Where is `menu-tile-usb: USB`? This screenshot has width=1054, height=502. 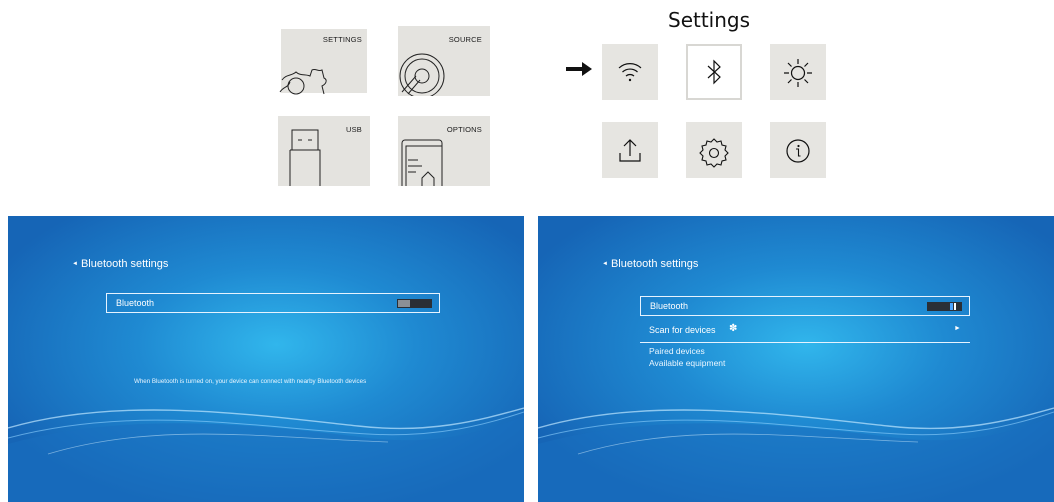
menu-tile-usb: USB is located at coordinates (324, 151).